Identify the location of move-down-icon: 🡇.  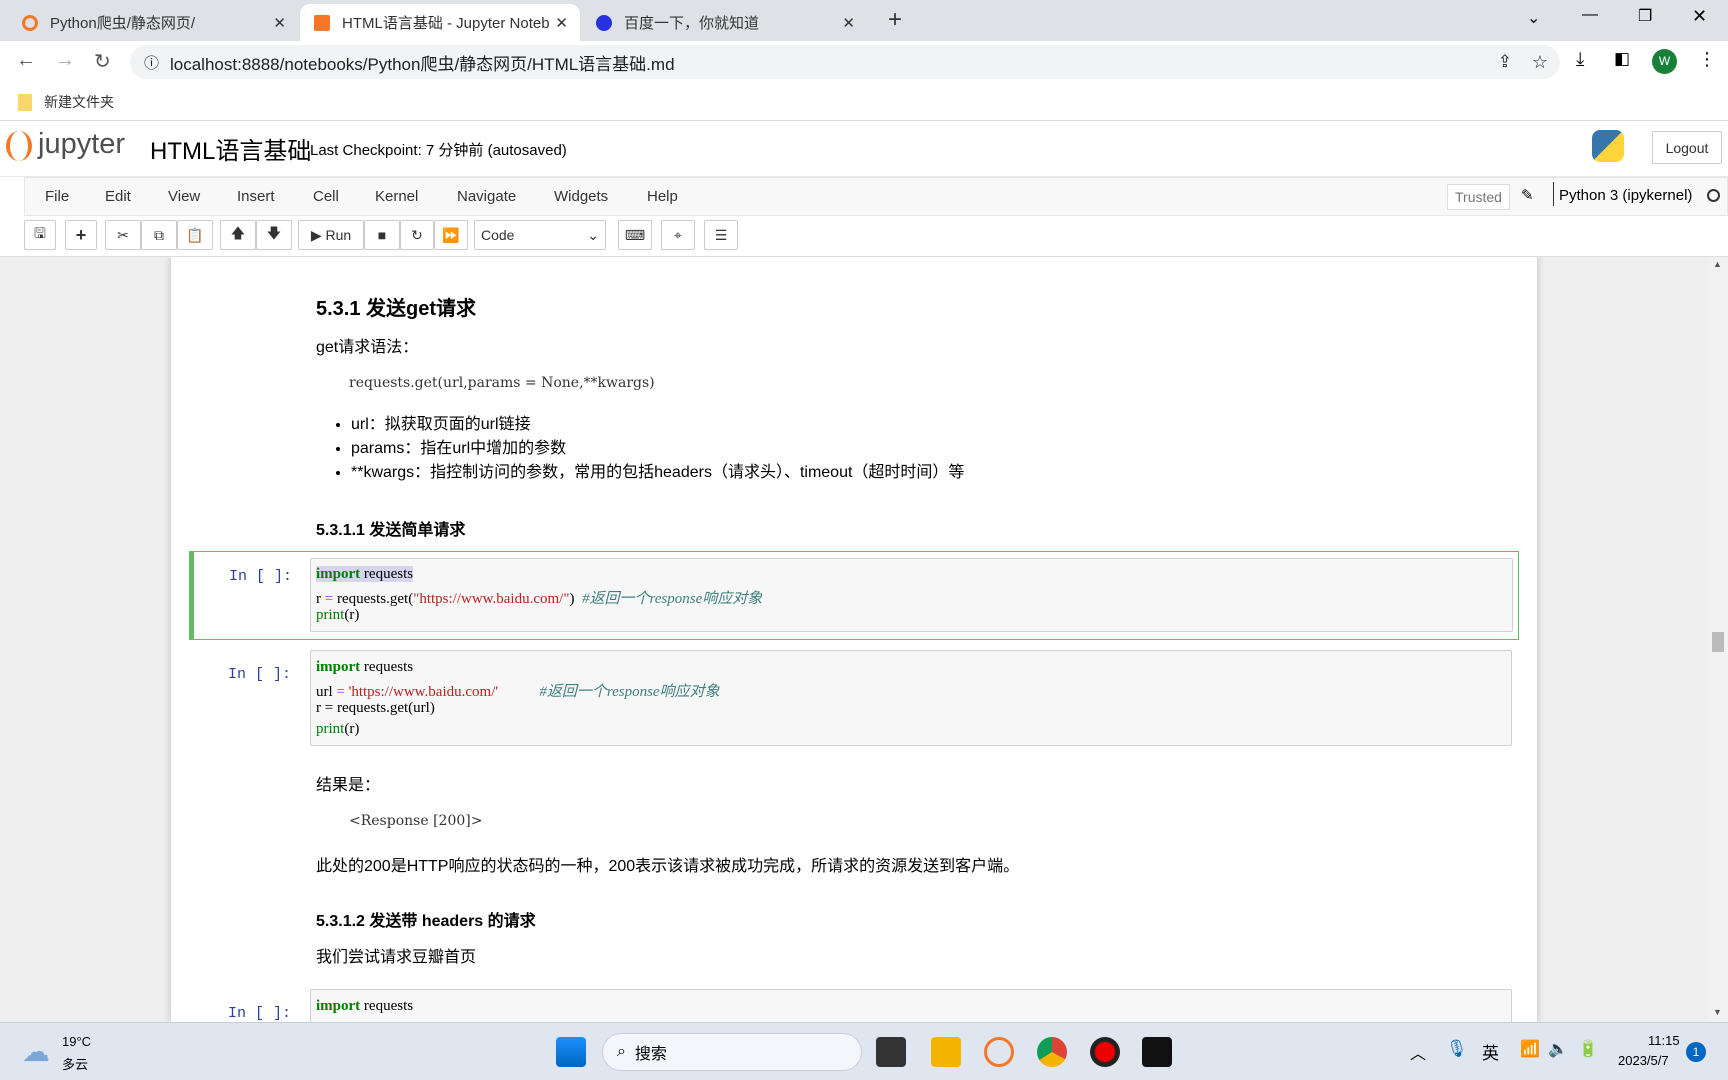
(274, 235).